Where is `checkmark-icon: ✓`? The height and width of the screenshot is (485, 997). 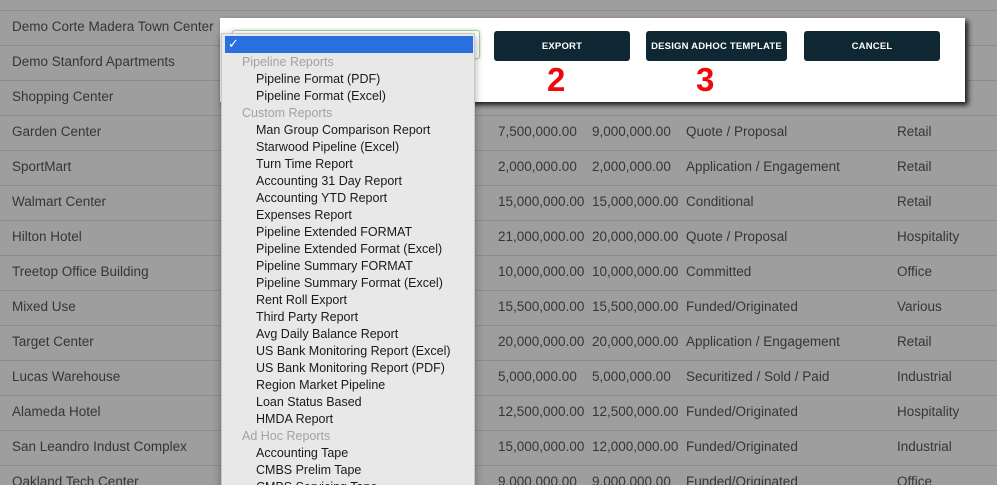
checkmark-icon: ✓ is located at coordinates (233, 43).